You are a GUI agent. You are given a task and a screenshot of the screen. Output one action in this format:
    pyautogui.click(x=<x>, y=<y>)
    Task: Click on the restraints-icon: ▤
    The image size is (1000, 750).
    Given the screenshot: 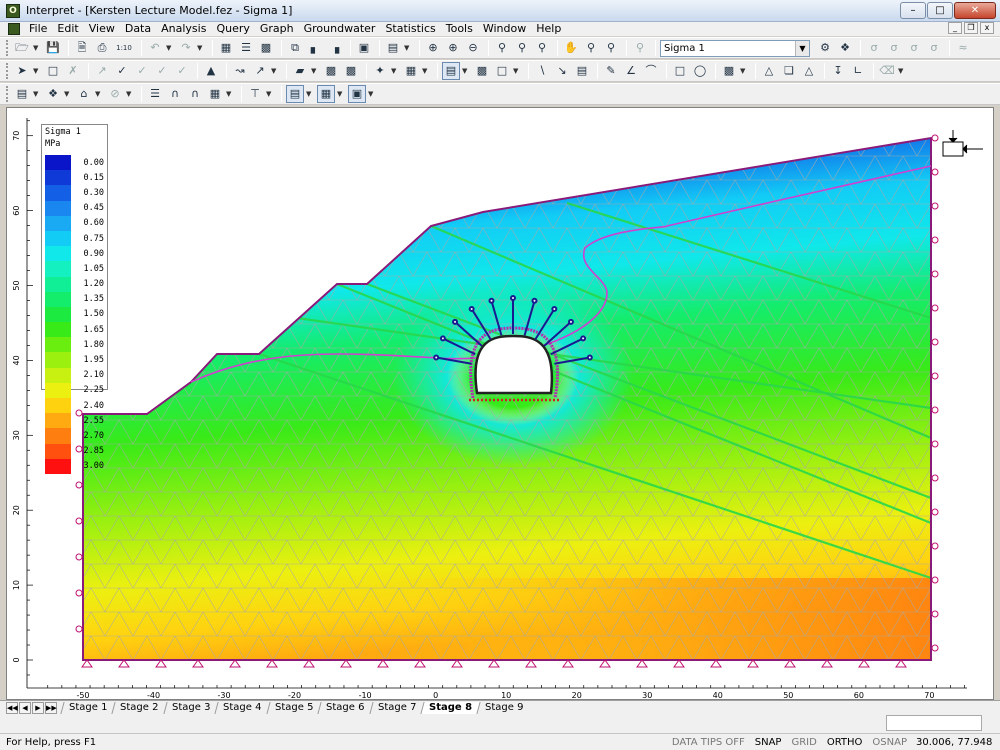 What is the action you would take?
    pyautogui.click(x=295, y=94)
    